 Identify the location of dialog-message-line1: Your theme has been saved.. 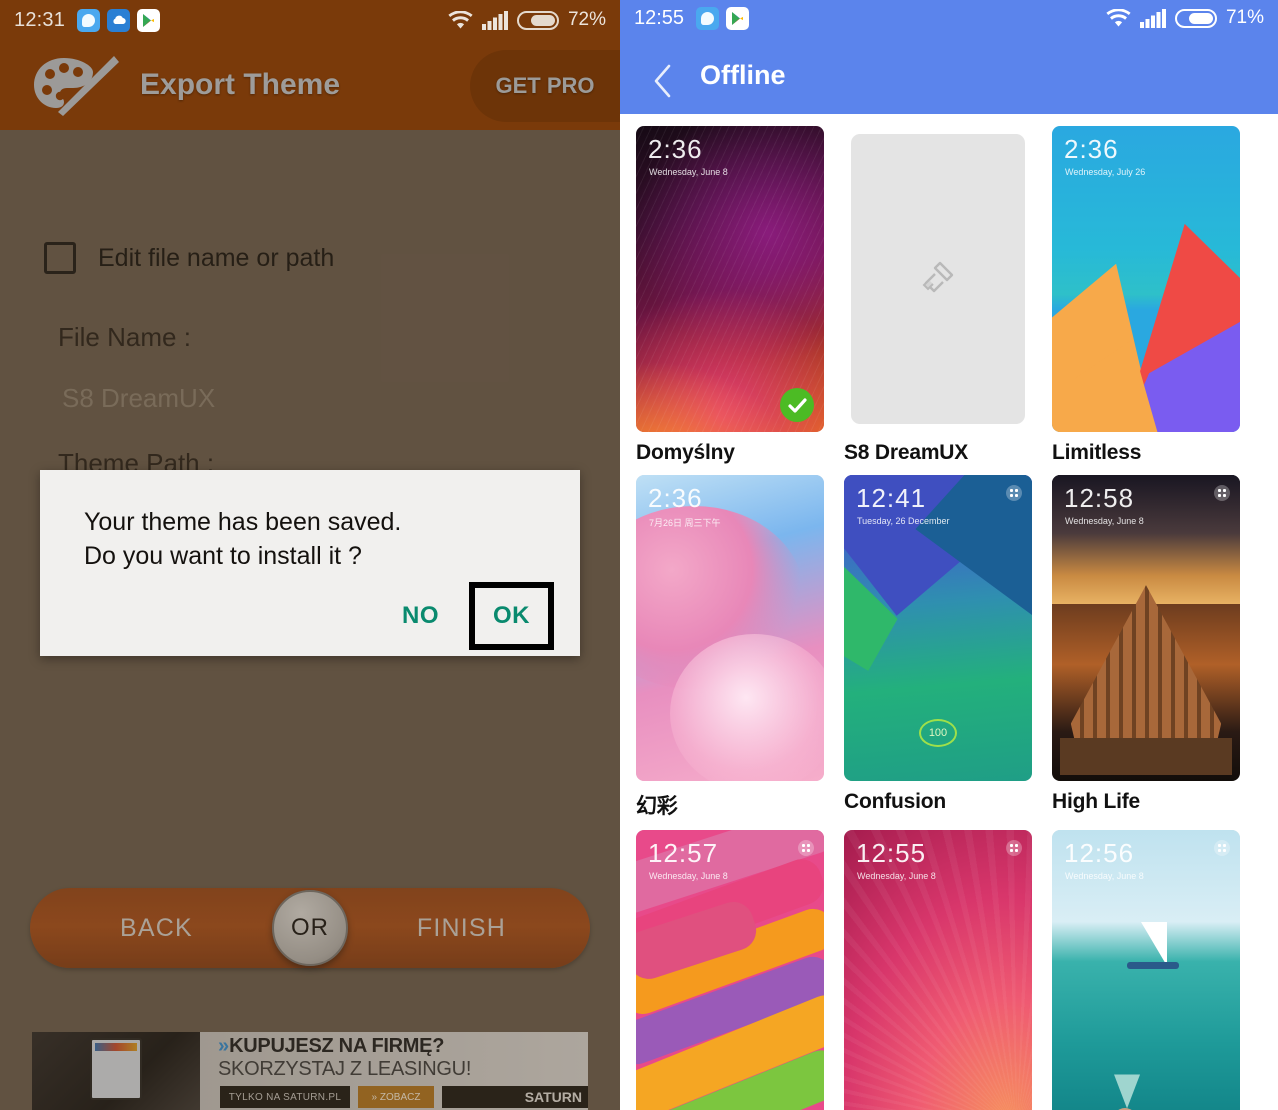
(243, 522).